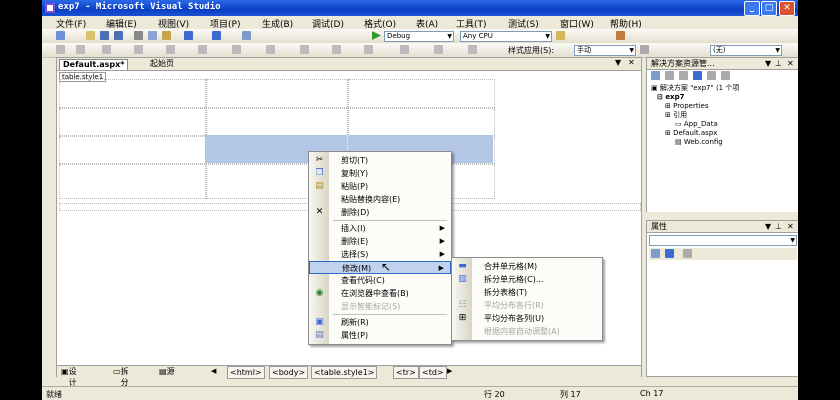 The height and width of the screenshot is (400, 840). Describe the element at coordinates (94, 64) in the screenshot. I see `tab-default-aspx: Default.aspx*` at that location.